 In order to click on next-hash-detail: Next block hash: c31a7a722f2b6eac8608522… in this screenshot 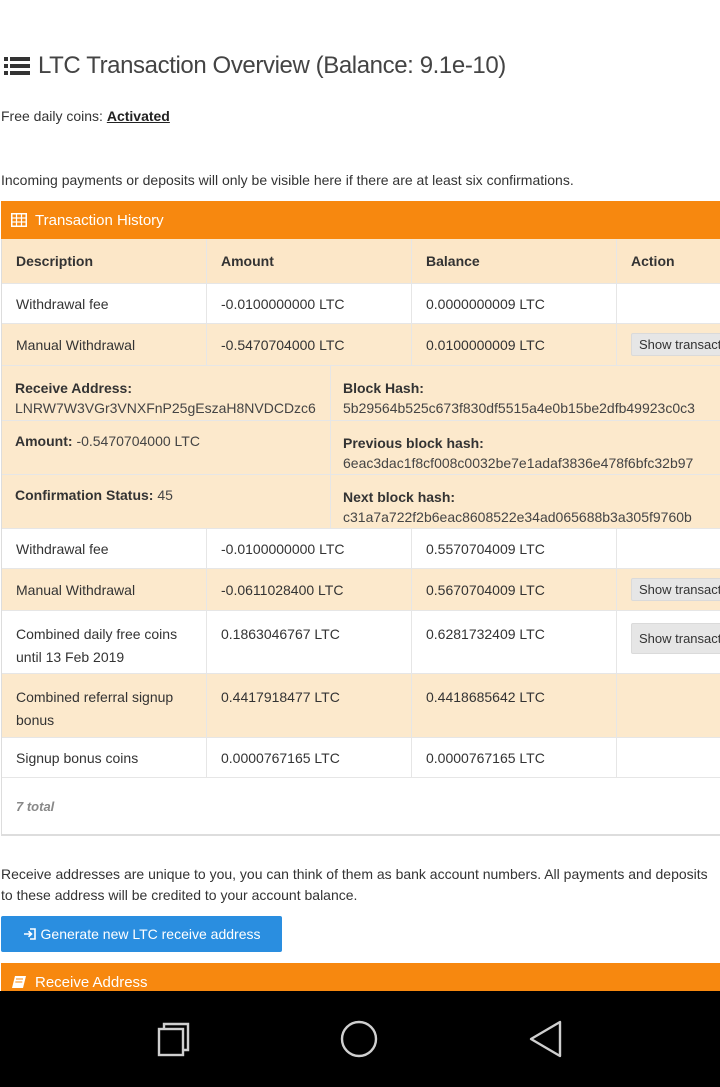, I will do `click(525, 501)`.